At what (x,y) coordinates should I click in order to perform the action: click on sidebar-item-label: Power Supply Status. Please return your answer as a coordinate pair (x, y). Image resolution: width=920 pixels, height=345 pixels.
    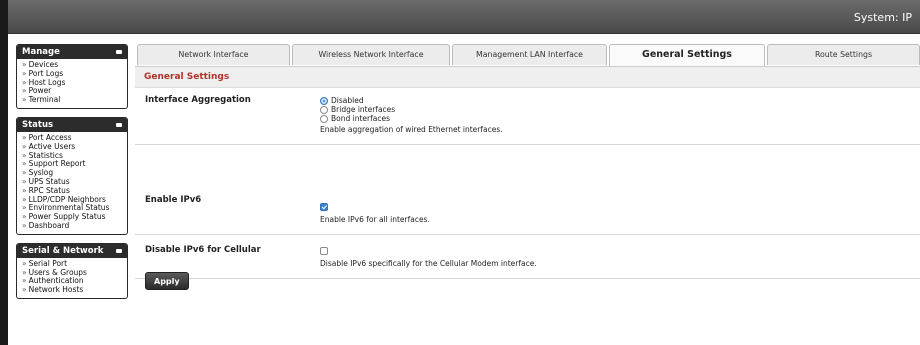
    Looking at the image, I should click on (67, 217).